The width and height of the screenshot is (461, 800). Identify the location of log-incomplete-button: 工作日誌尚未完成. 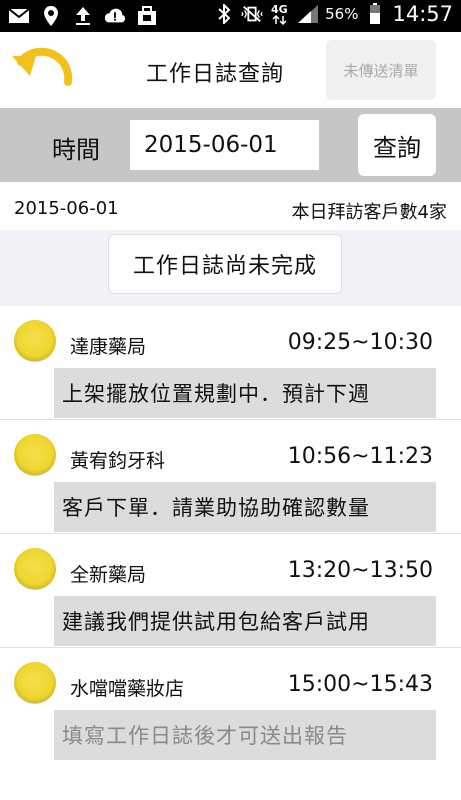
(225, 264).